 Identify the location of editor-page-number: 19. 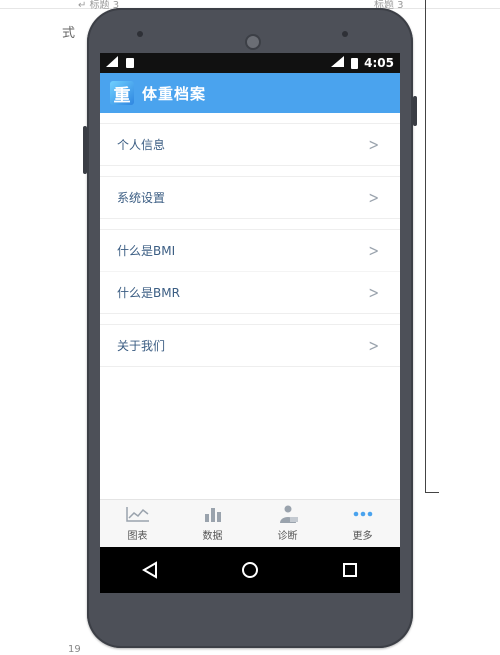
(74, 649).